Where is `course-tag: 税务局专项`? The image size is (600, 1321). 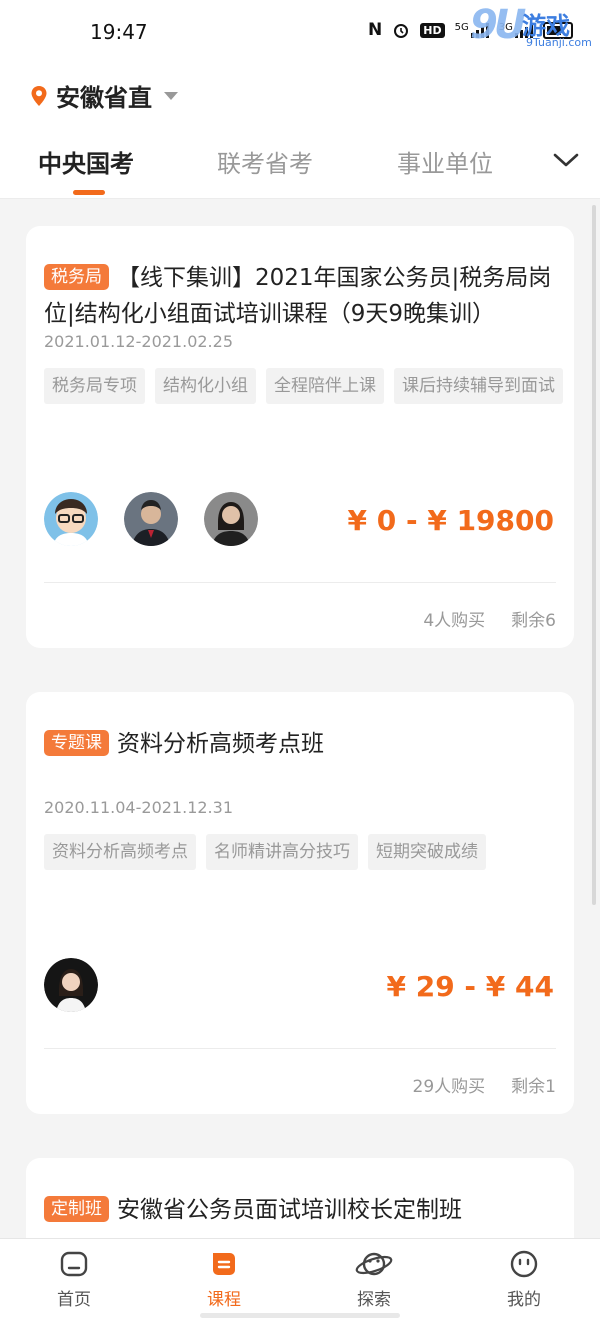
course-tag: 税务局专项 is located at coordinates (94, 386).